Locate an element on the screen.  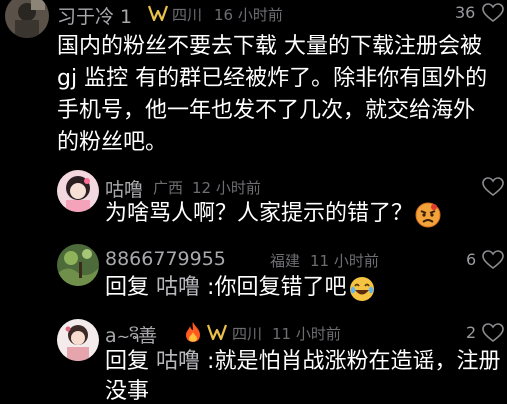
like-count: 6 is located at coordinates (471, 259).